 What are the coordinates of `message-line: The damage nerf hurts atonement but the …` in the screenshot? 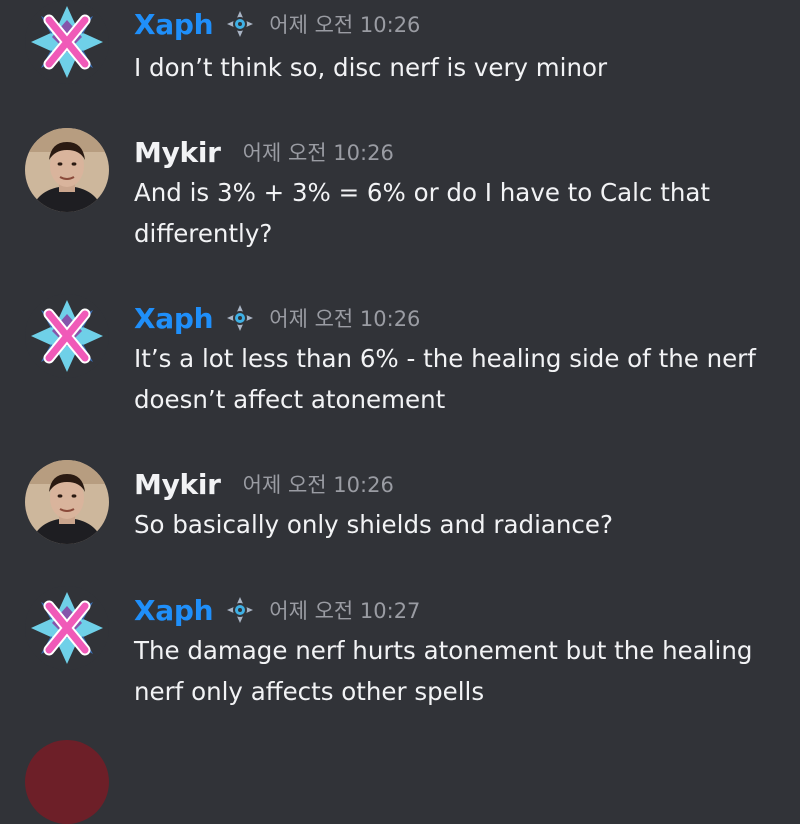 It's located at (443, 650).